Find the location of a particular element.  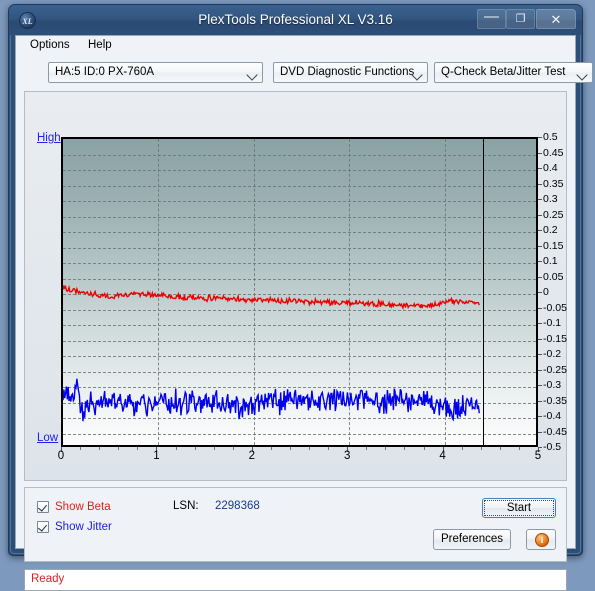

drive-select: HA:5 ID:0 PX-760A is located at coordinates (155, 72).